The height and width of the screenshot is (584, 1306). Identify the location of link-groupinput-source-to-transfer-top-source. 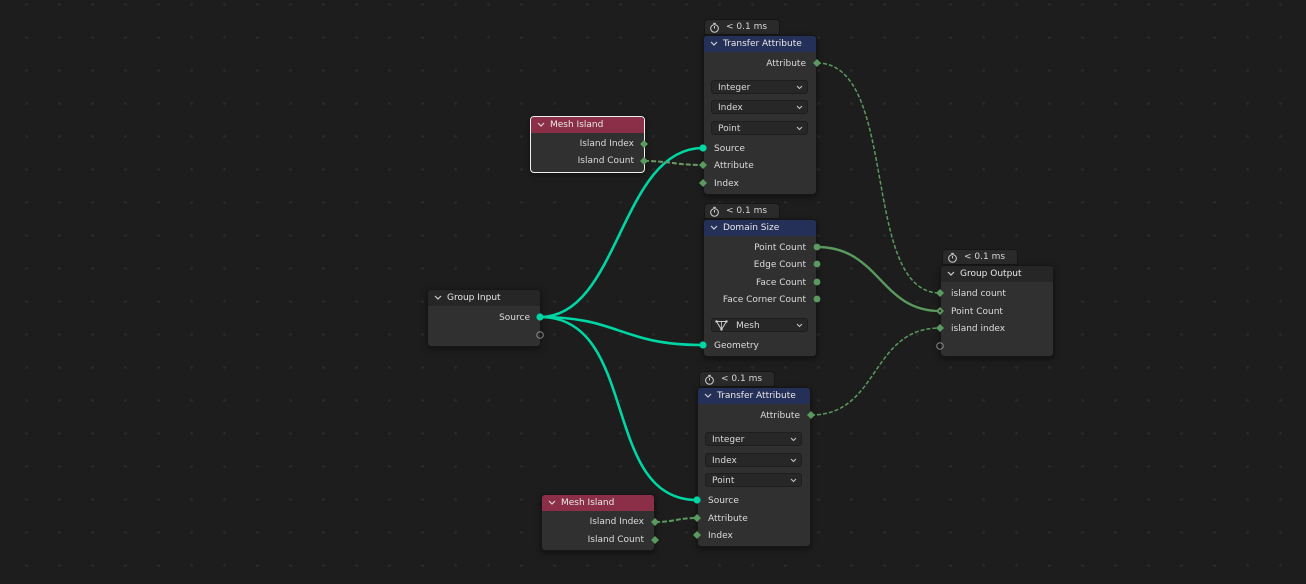
(621, 232).